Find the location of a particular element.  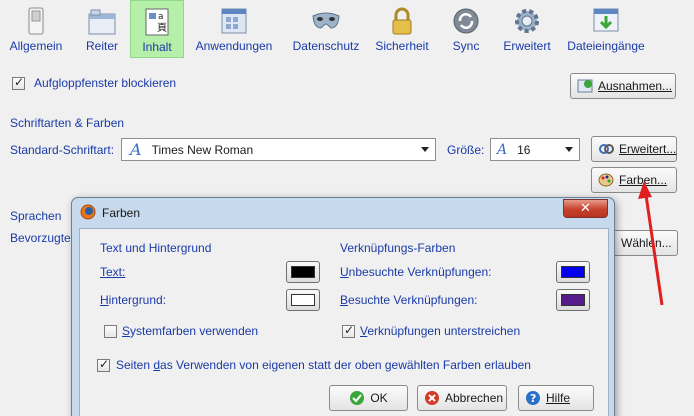

font-size-icon: A is located at coordinates (502, 149).